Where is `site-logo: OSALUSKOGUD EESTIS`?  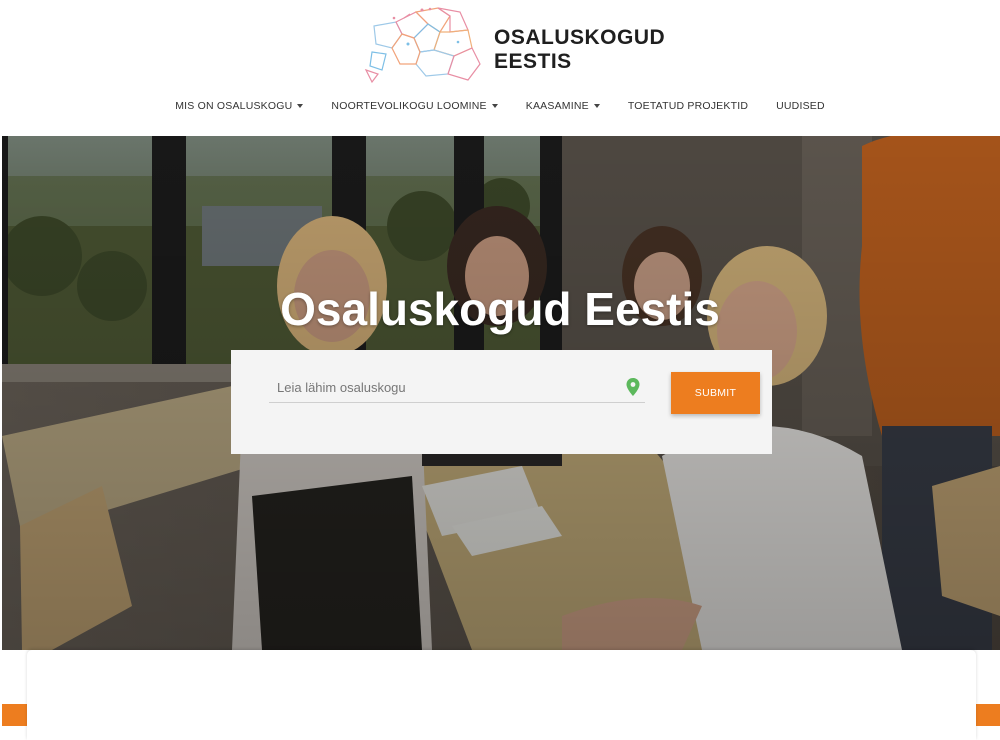
site-logo: OSALUSKOGUD EESTIS is located at coordinates (514, 45).